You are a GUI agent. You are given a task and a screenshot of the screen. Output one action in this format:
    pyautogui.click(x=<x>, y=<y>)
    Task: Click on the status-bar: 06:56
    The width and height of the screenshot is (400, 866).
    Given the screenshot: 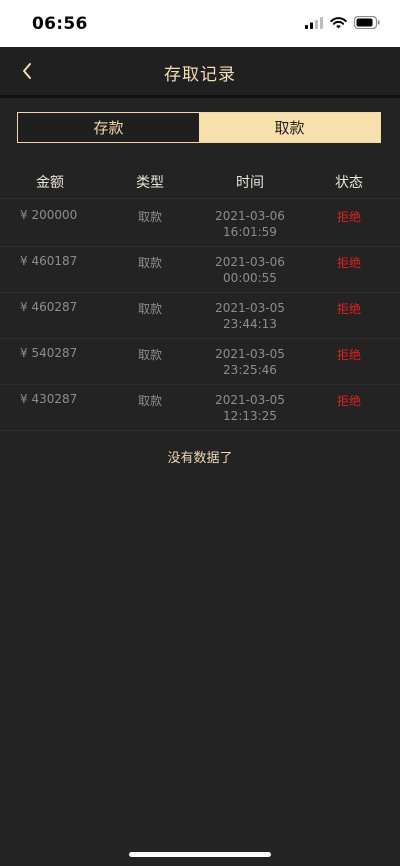 What is the action you would take?
    pyautogui.click(x=200, y=23)
    